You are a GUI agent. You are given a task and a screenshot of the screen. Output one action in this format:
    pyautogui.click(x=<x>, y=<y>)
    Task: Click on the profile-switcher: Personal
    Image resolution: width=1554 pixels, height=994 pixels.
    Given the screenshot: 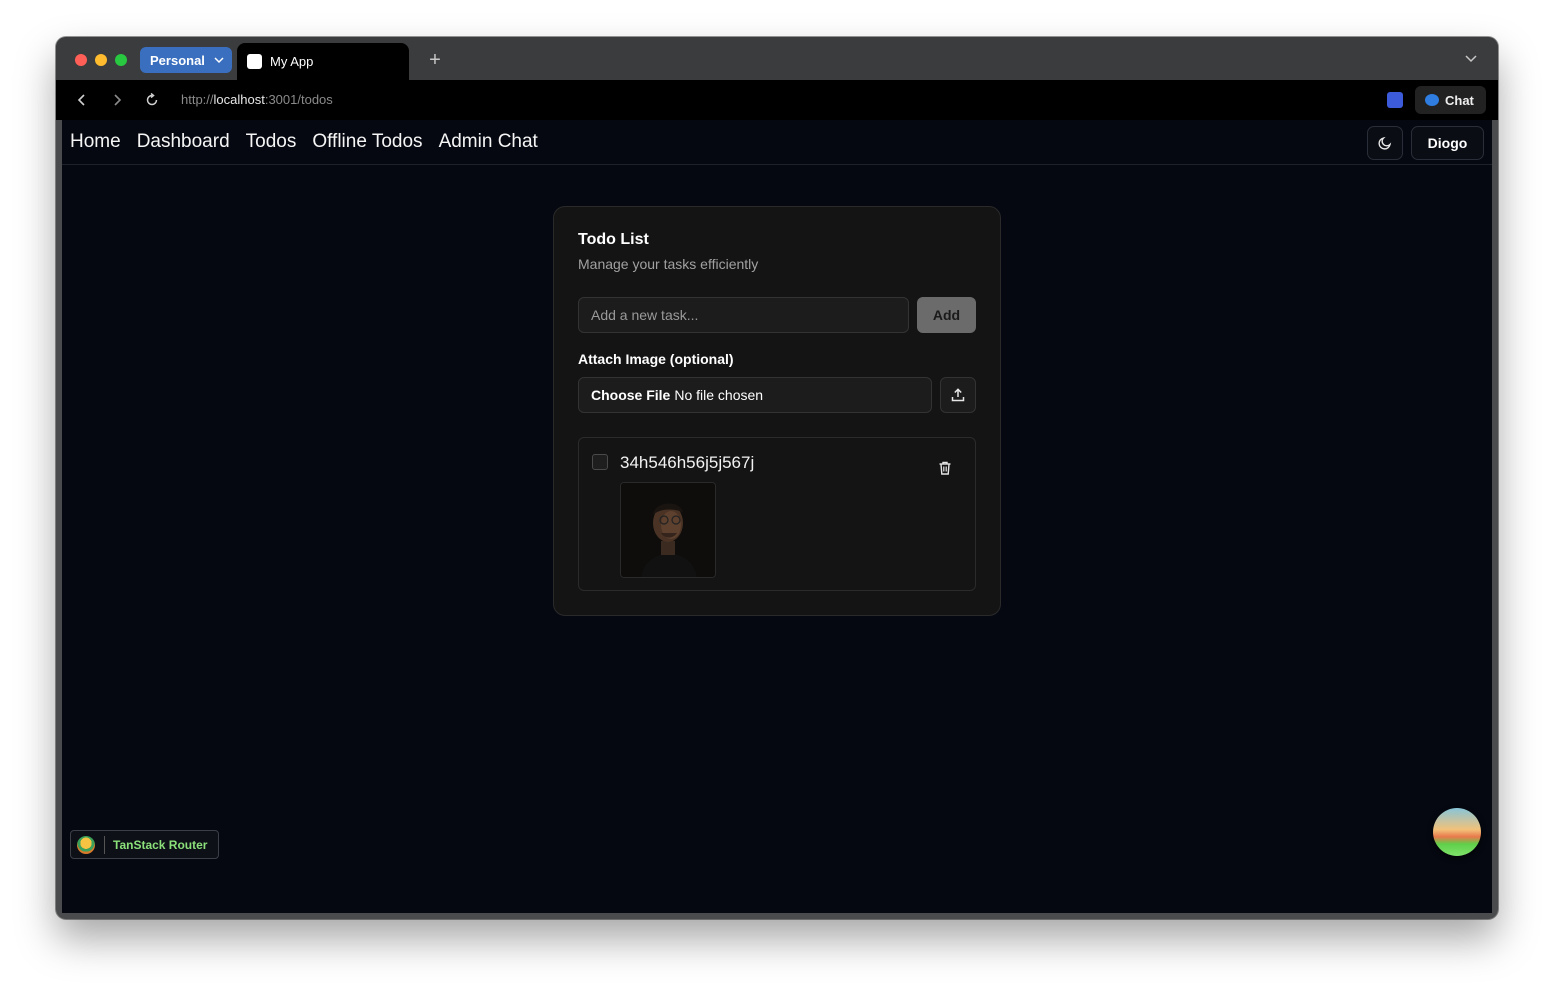 What is the action you would take?
    pyautogui.click(x=186, y=60)
    